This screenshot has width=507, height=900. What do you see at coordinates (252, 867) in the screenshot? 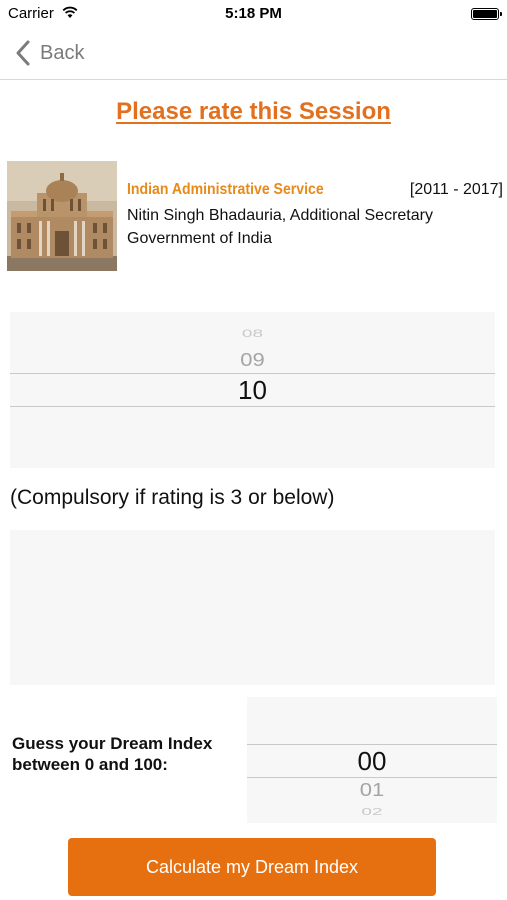
I see `calculate-dream-index-button: Calculate my Dream Index` at bounding box center [252, 867].